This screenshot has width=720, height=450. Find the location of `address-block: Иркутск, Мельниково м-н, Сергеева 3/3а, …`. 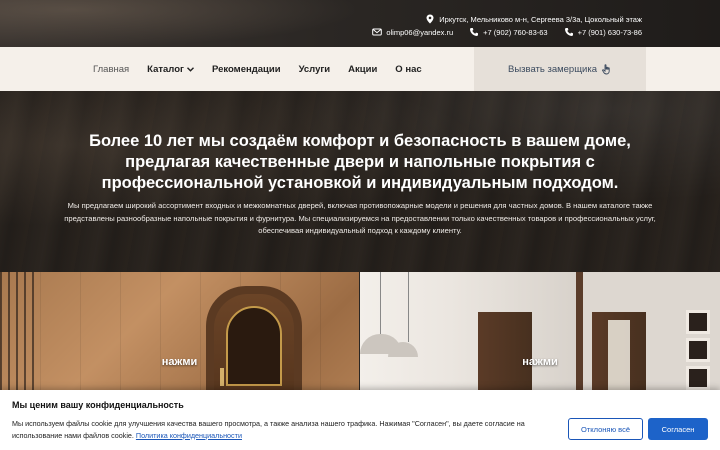

address-block: Иркутск, Мельниково м-н, Сергеева 3/3а, … is located at coordinates (533, 19).